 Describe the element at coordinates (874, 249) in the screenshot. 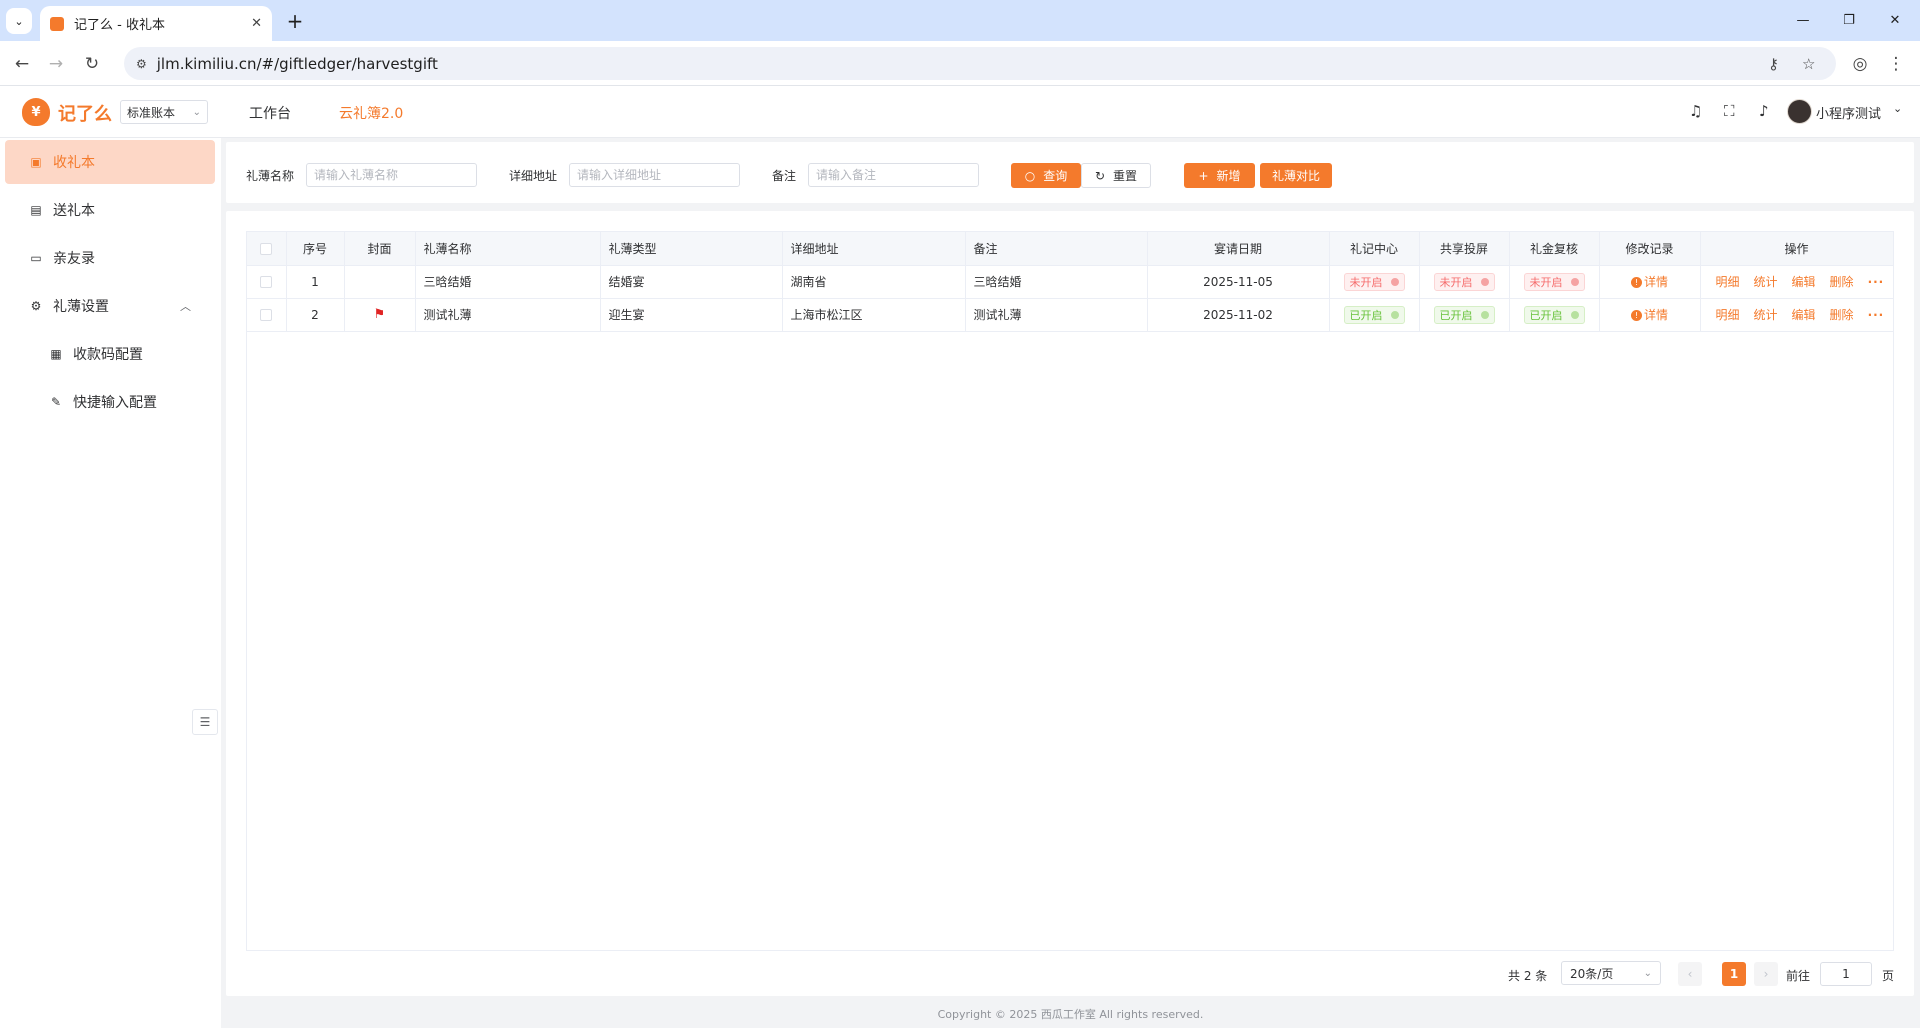

I see `column-header: 详细地址` at that location.